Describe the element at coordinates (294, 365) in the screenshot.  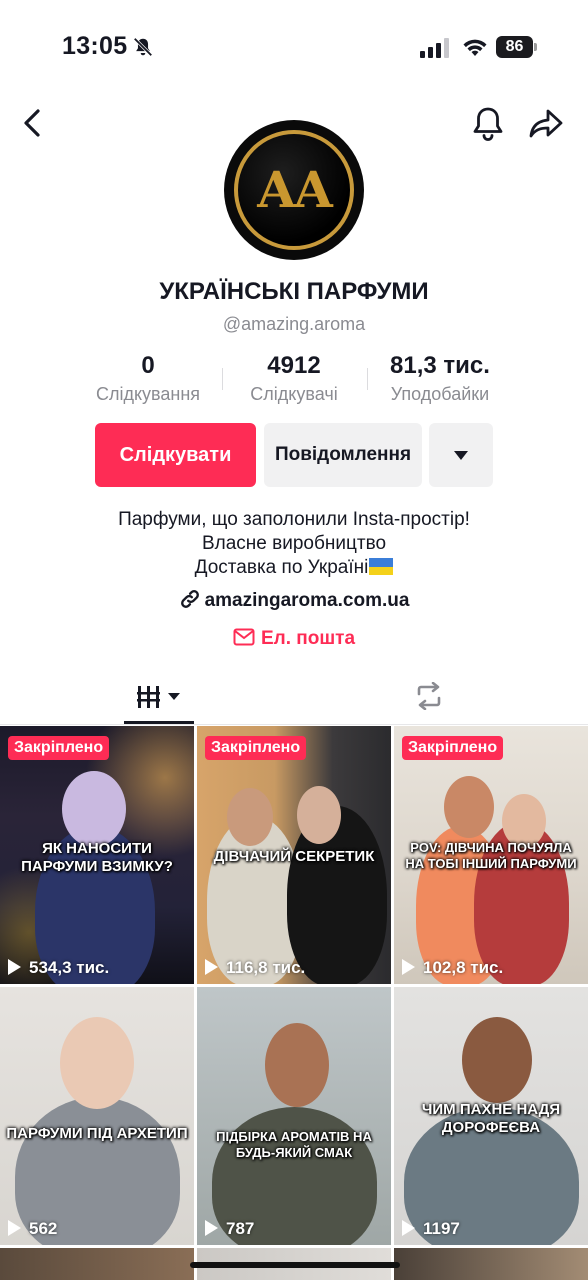
I see `stat-followers-value: 4912` at that location.